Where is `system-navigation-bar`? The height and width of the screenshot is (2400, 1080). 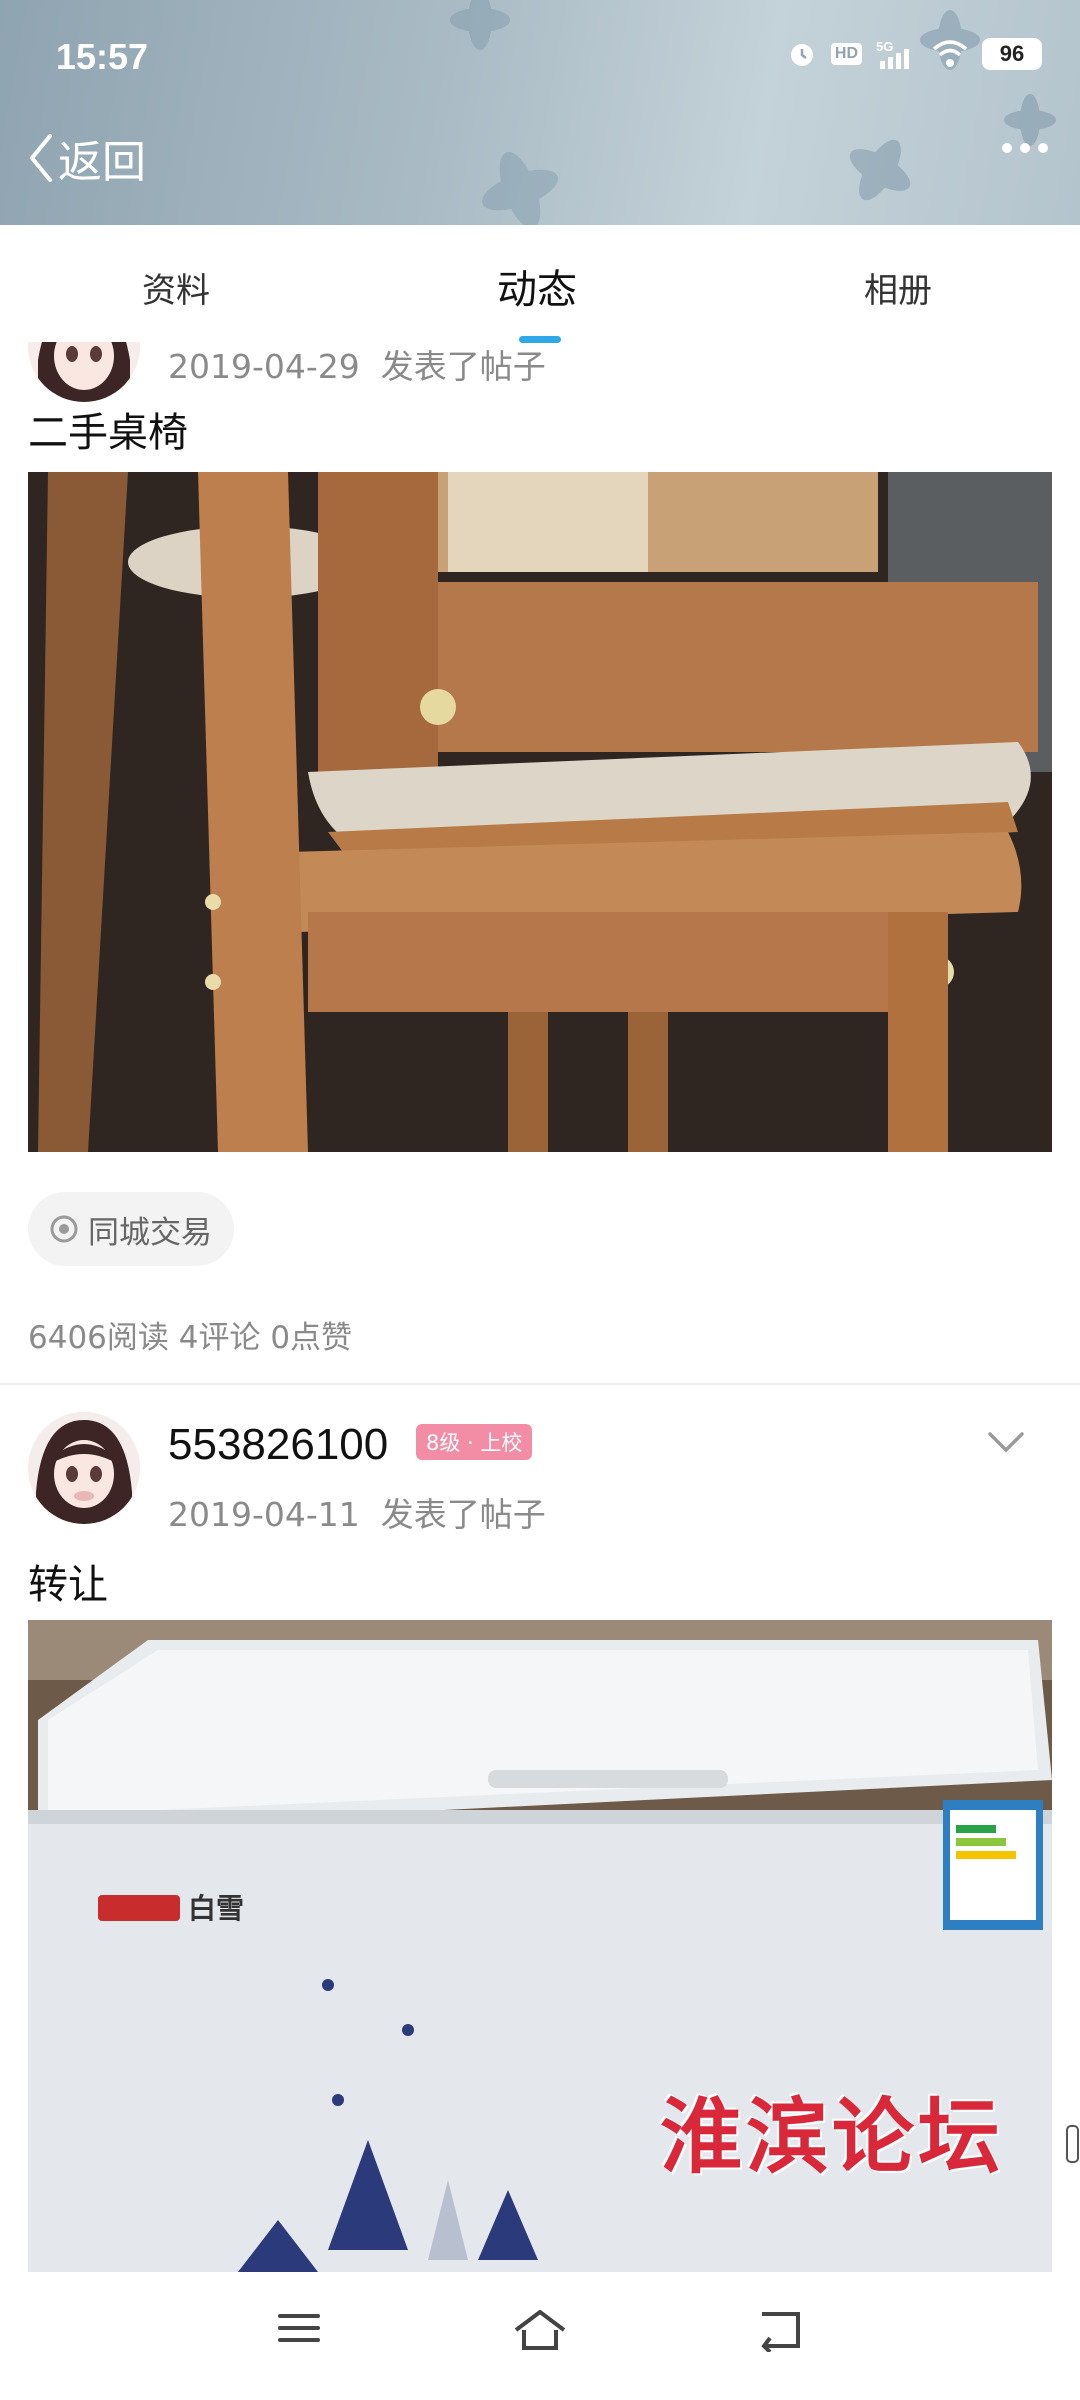 system-navigation-bar is located at coordinates (540, 2336).